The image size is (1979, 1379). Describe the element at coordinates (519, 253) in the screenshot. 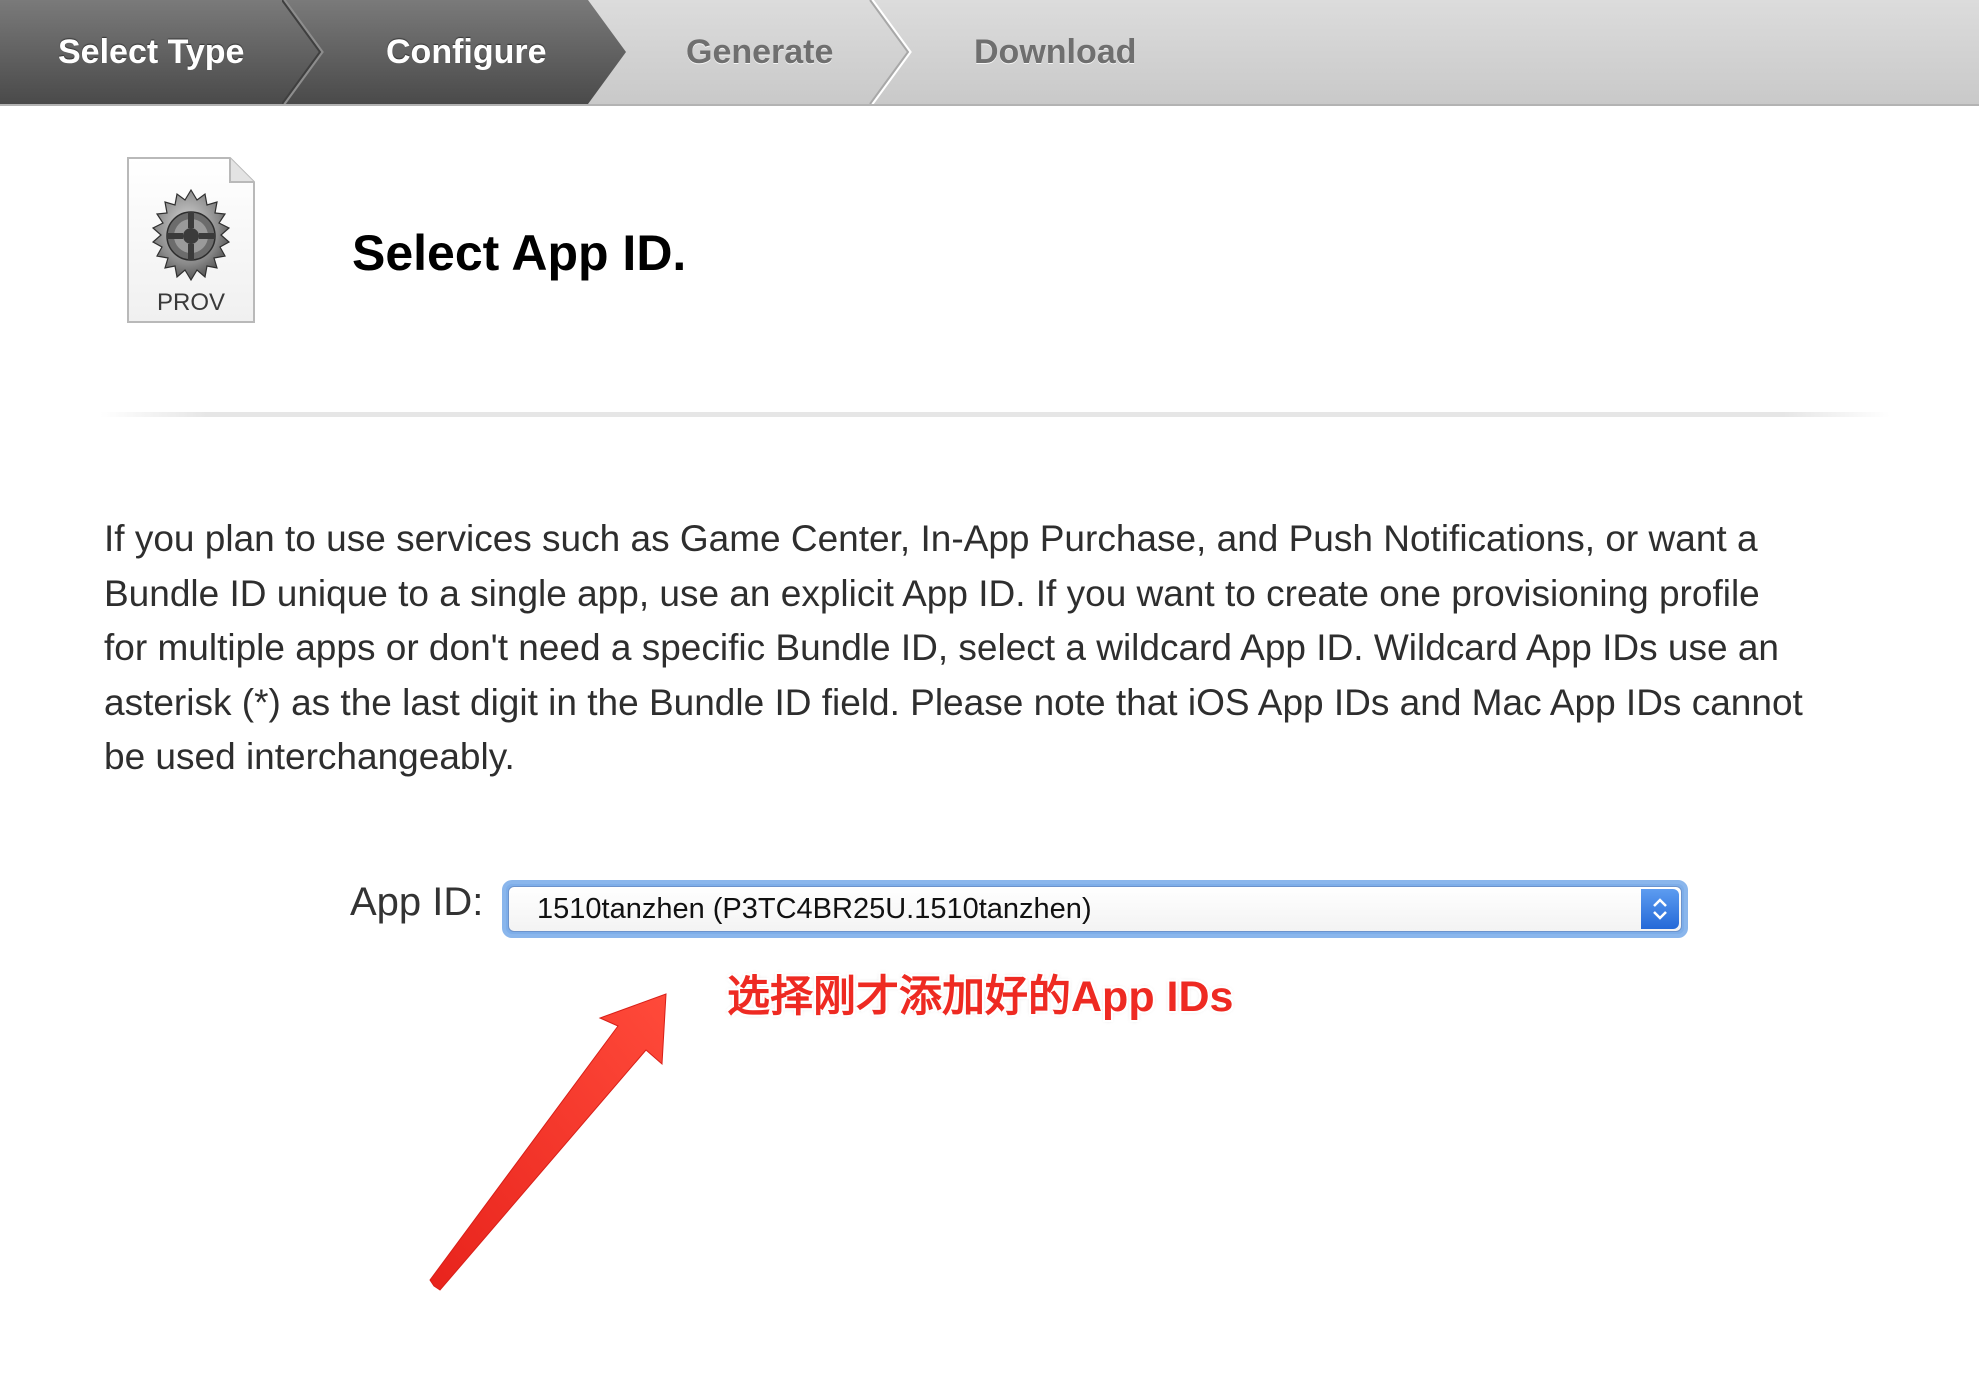

I see `page-title: Select App ID.` at that location.